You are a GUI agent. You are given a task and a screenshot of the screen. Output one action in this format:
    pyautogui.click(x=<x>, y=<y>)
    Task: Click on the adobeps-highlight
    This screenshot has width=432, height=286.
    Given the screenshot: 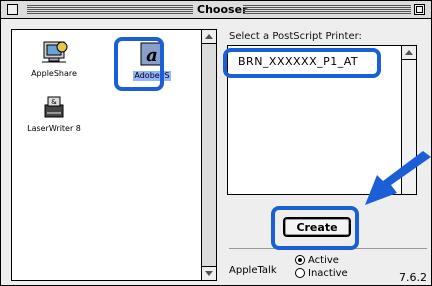 What is the action you would take?
    pyautogui.click(x=139, y=64)
    